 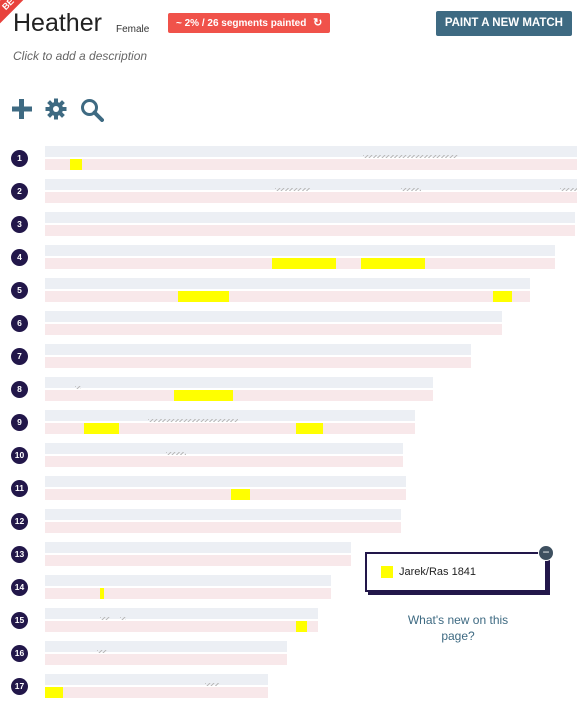 What do you see at coordinates (241, 23) in the screenshot?
I see `painted-summary: ~ 2% / 26 segments painted` at bounding box center [241, 23].